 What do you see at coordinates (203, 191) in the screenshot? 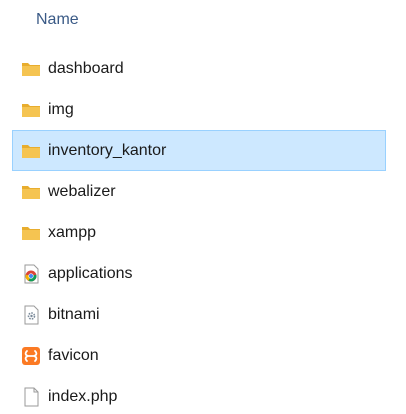
I see `list-item-webalizer: webalizer` at bounding box center [203, 191].